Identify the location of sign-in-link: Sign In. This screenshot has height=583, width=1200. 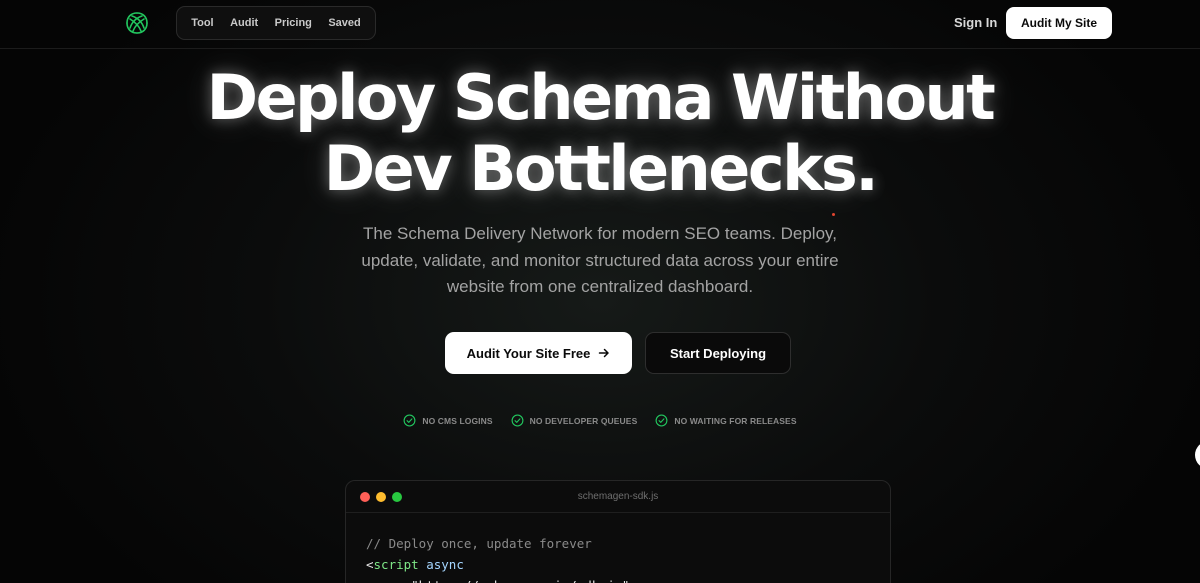
(975, 22).